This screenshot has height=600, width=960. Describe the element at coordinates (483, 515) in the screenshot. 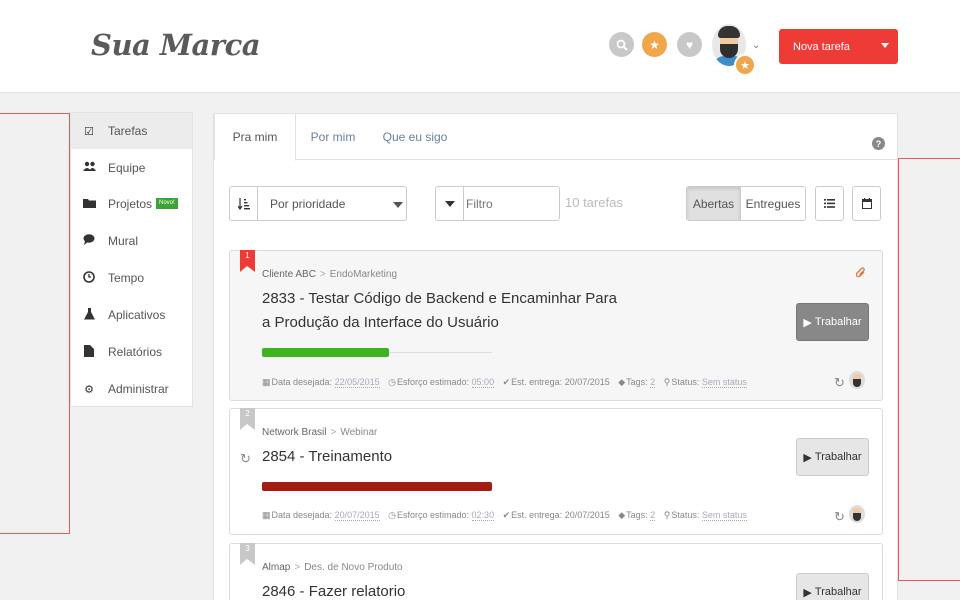

I see `effort: 02:30` at that location.